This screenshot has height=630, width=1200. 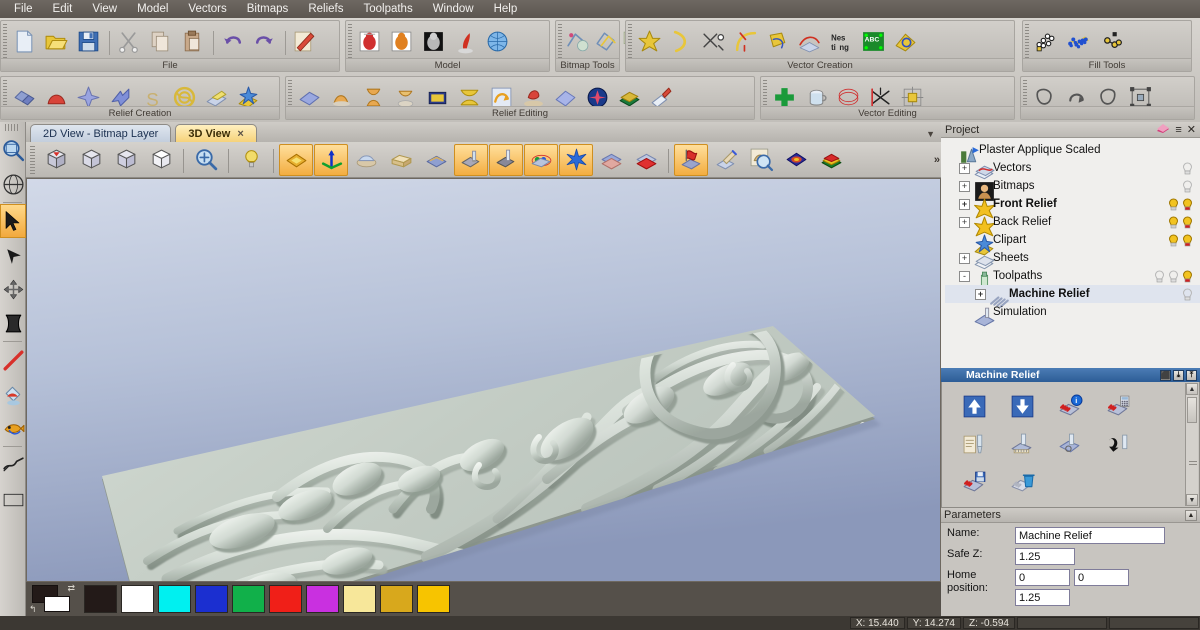 What do you see at coordinates (13, 360) in the screenshot?
I see `line-tool` at bounding box center [13, 360].